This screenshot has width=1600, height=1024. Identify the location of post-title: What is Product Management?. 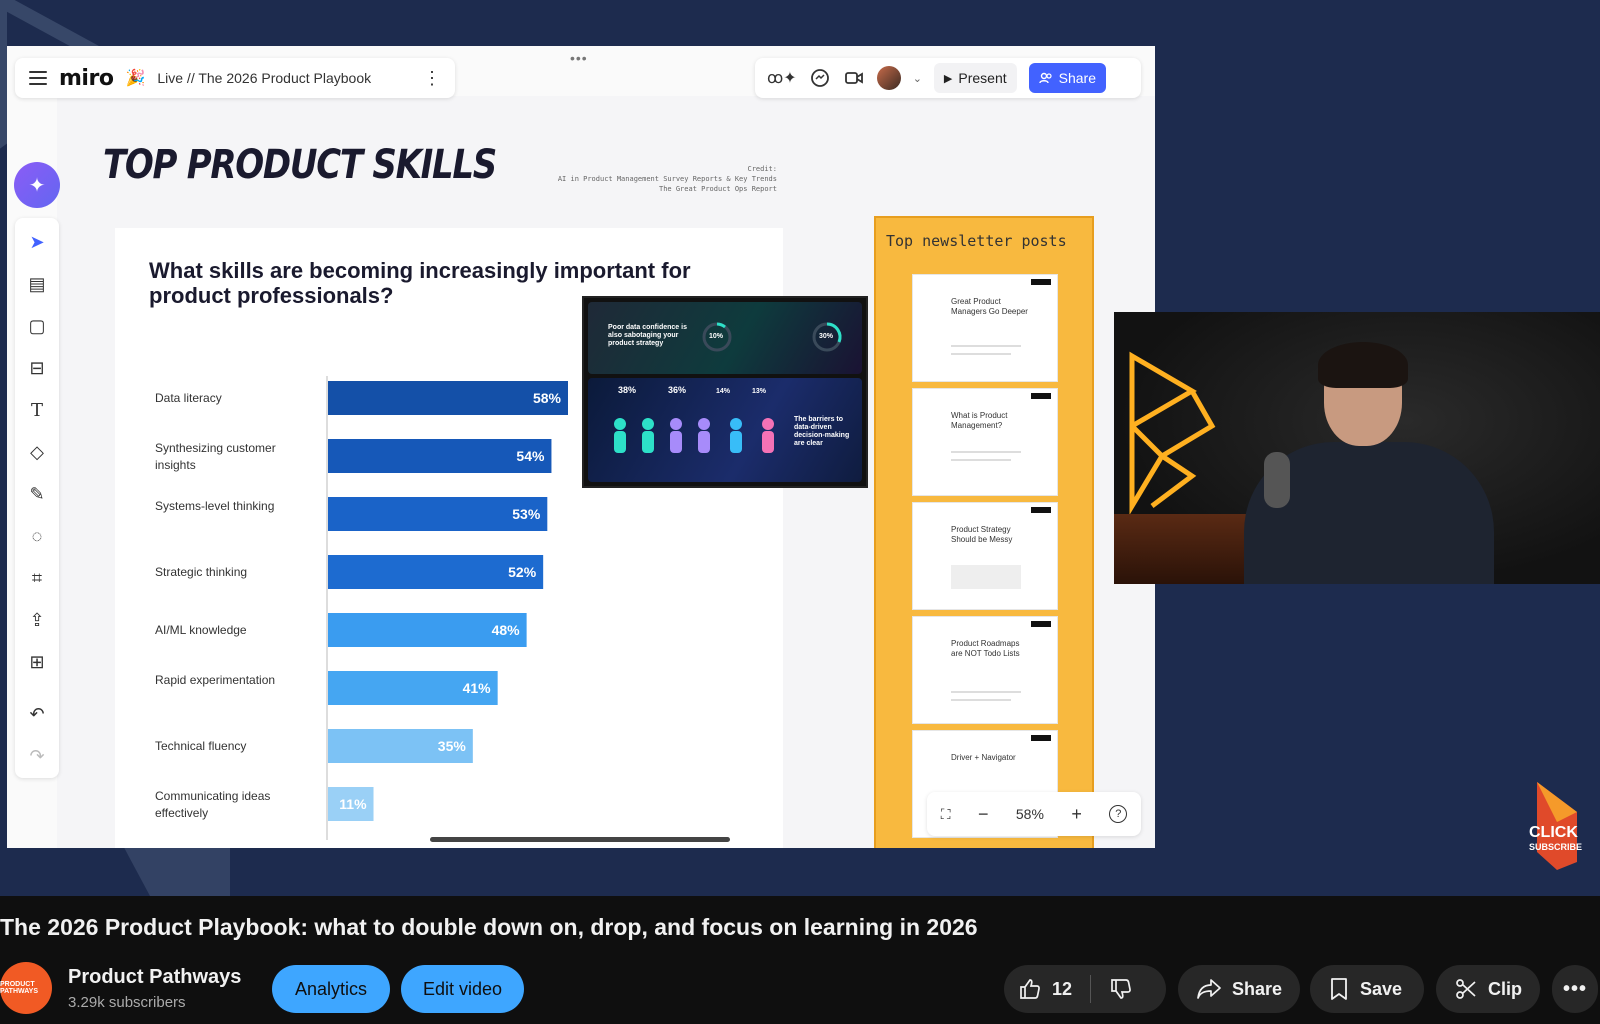
(979, 420).